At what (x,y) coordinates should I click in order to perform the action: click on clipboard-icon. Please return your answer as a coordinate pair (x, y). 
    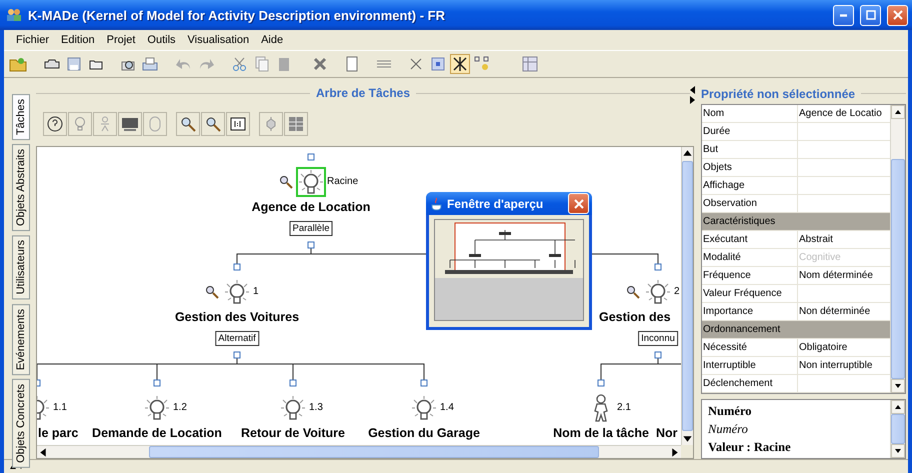
    Looking at the image, I should click on (284, 64).